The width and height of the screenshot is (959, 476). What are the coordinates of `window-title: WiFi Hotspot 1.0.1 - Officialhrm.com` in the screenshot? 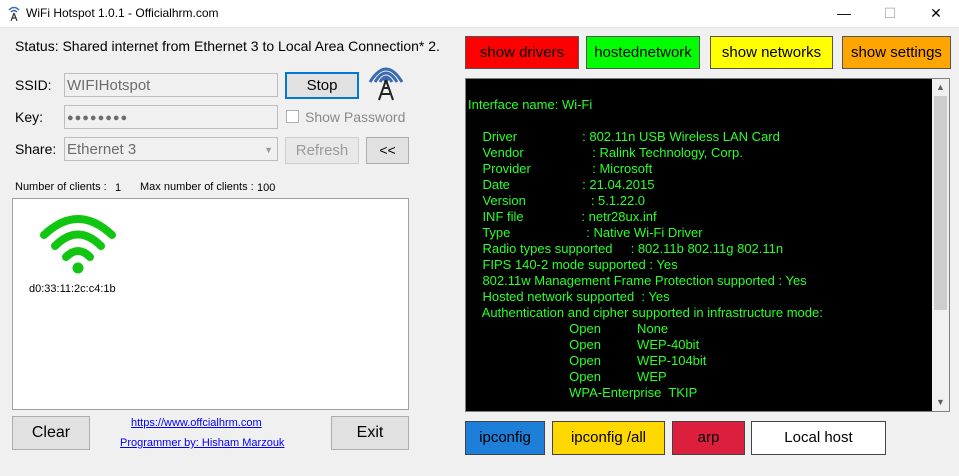 It's located at (122, 13).